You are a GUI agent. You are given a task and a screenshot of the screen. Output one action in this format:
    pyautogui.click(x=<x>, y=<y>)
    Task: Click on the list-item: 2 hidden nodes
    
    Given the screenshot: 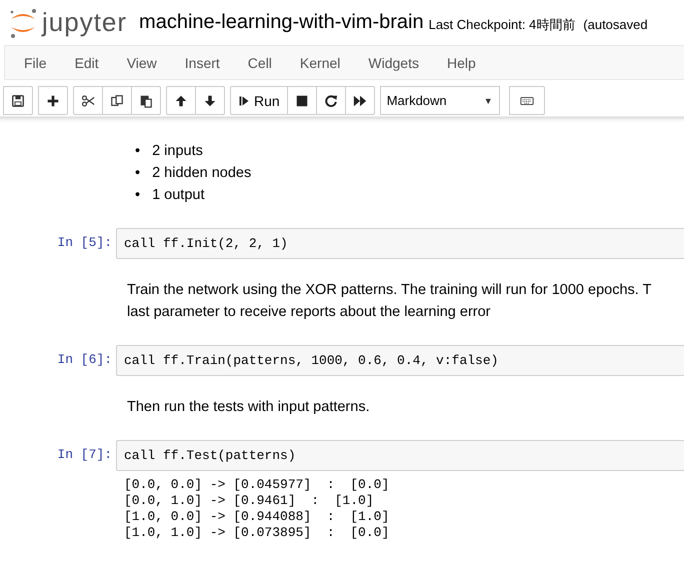 What is the action you would take?
    pyautogui.click(x=202, y=173)
    